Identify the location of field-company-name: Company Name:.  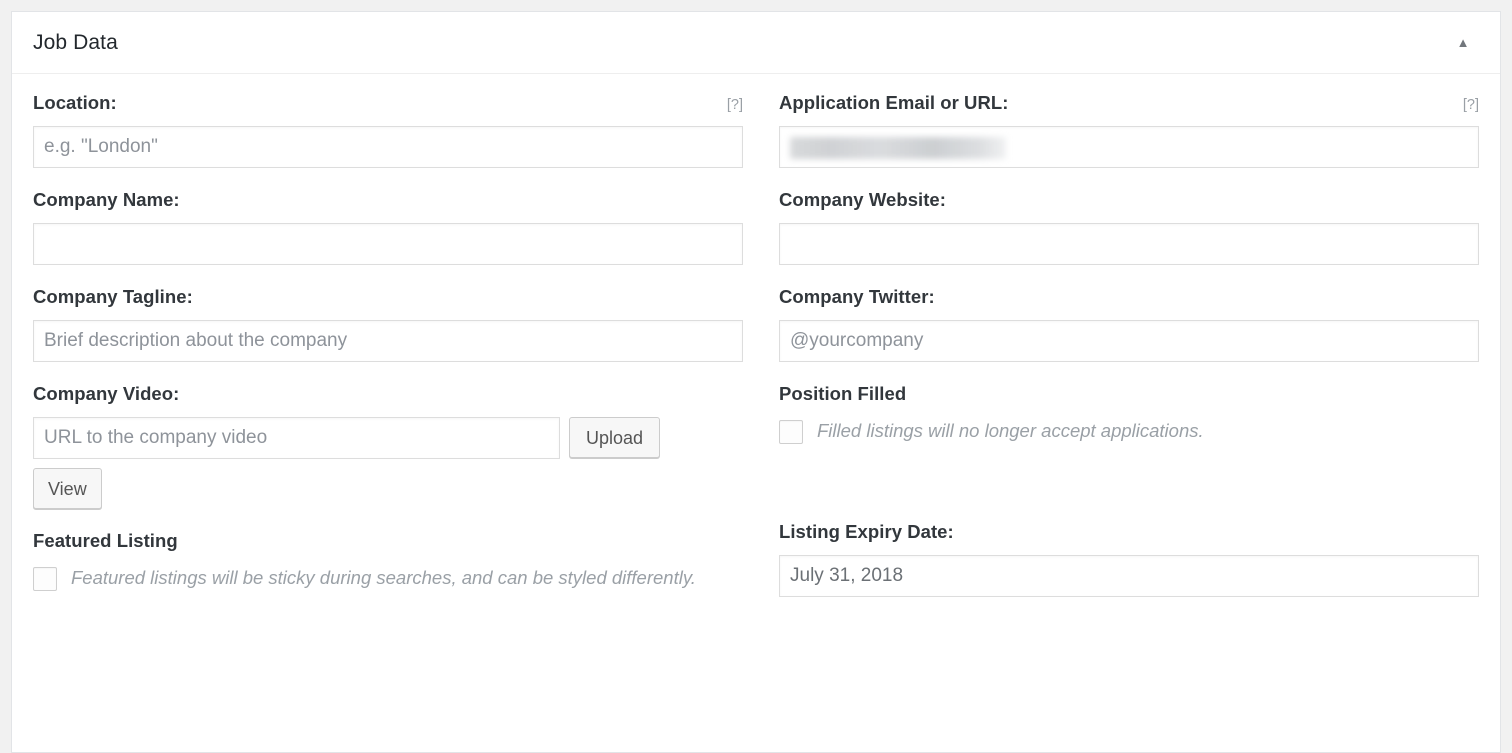
(388, 227).